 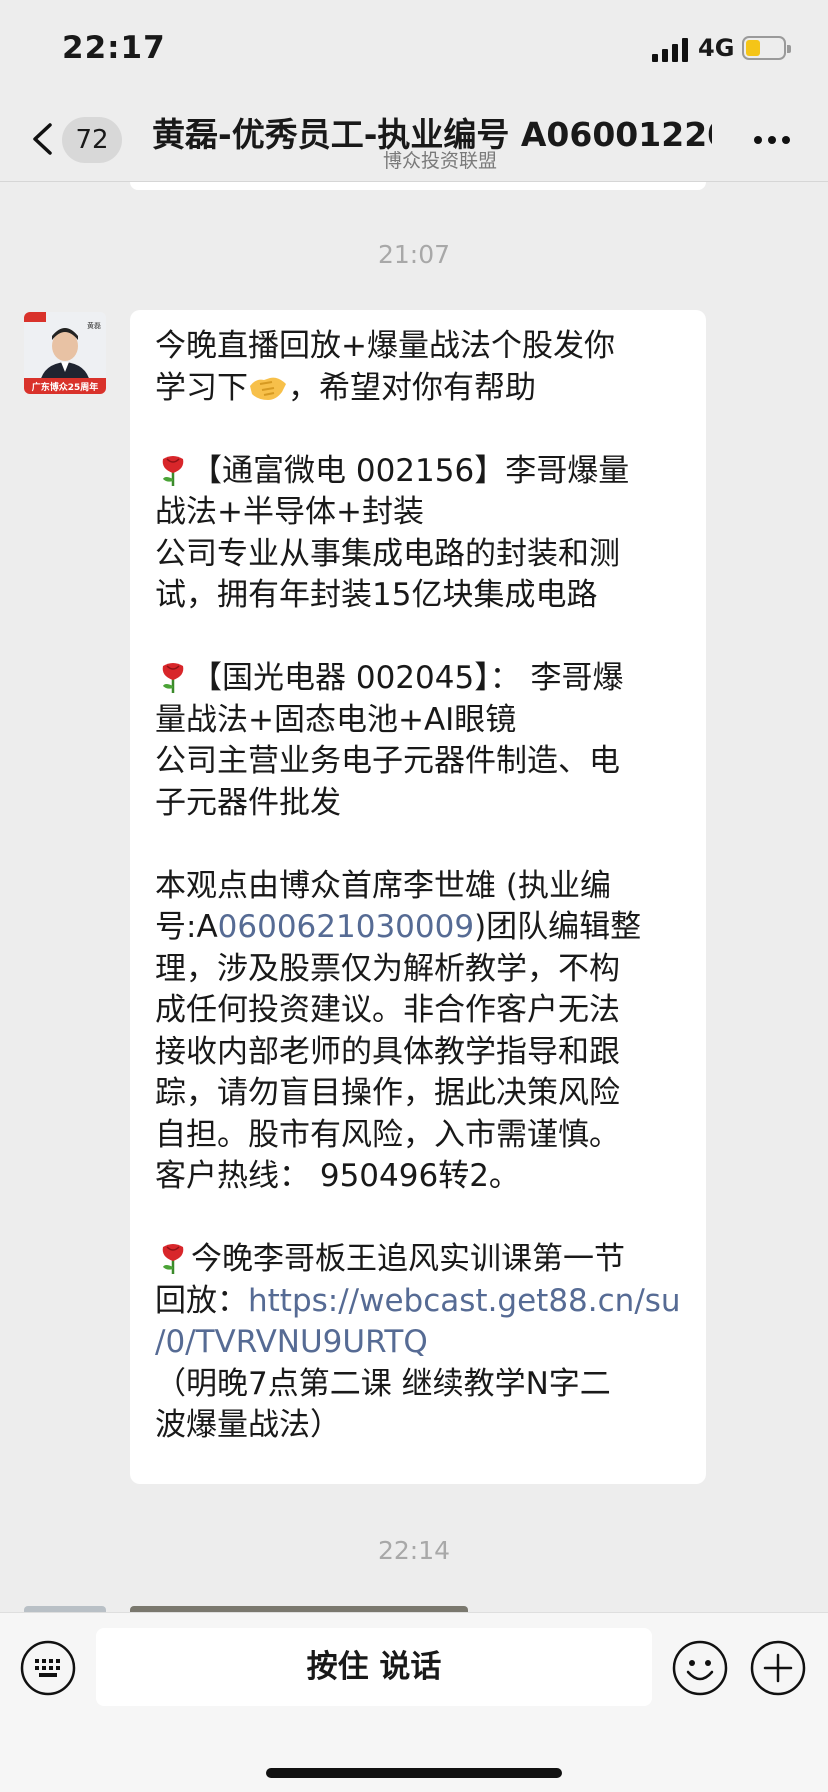 I want to click on status-time: 22:17, so click(x=114, y=48).